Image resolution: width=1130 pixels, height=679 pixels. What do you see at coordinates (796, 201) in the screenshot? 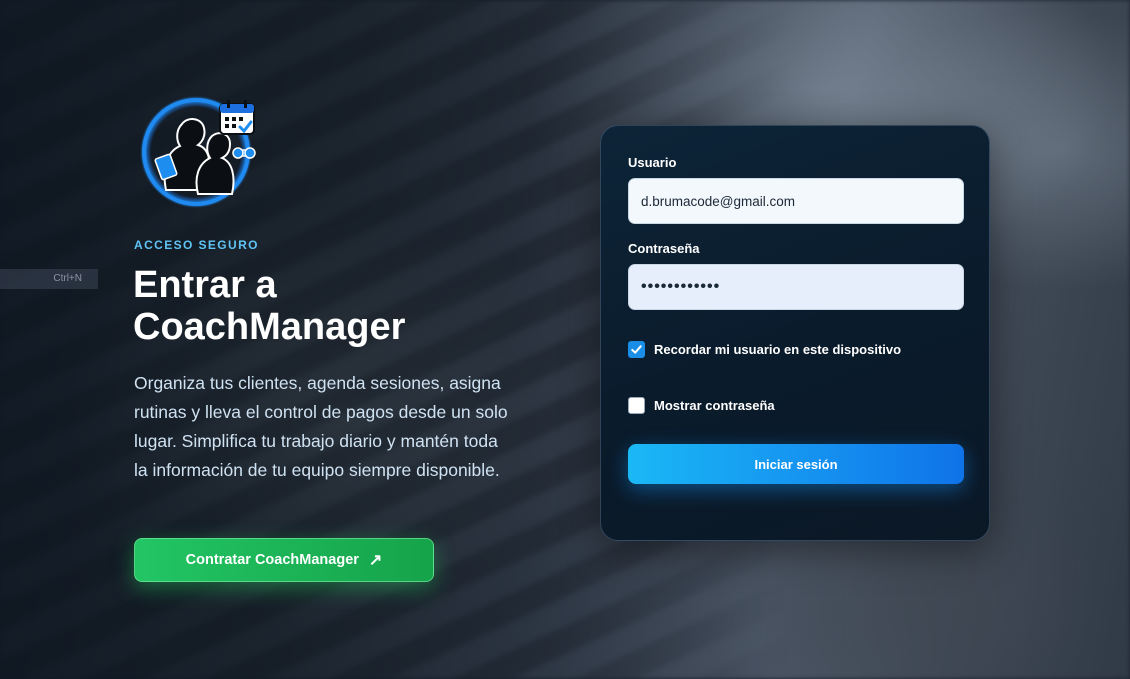
I see `username-input` at bounding box center [796, 201].